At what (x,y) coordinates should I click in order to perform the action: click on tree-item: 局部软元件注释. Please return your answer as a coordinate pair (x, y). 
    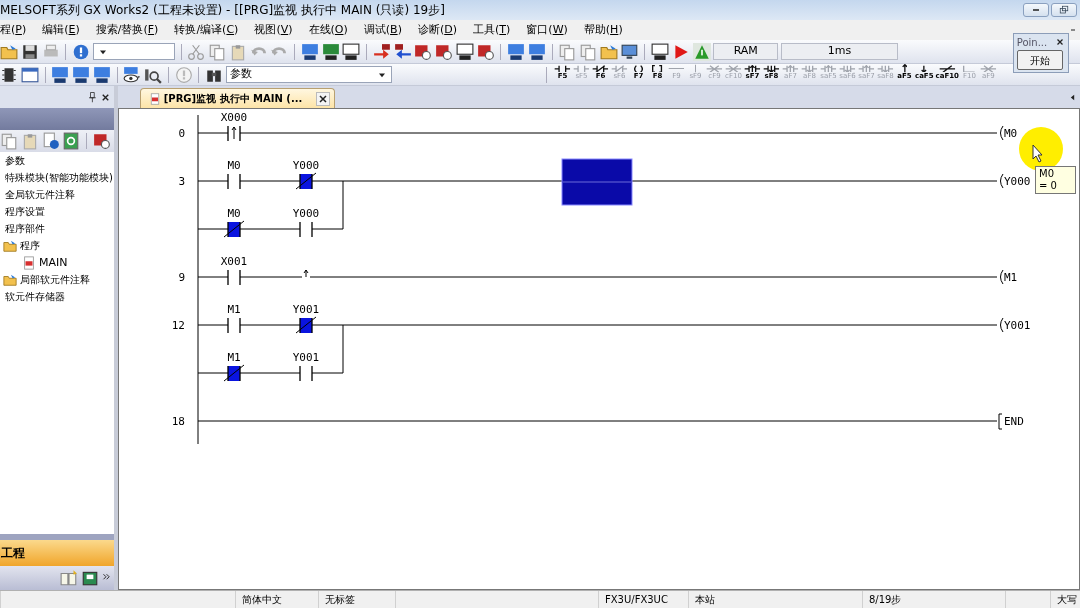
    Looking at the image, I should click on (55, 279).